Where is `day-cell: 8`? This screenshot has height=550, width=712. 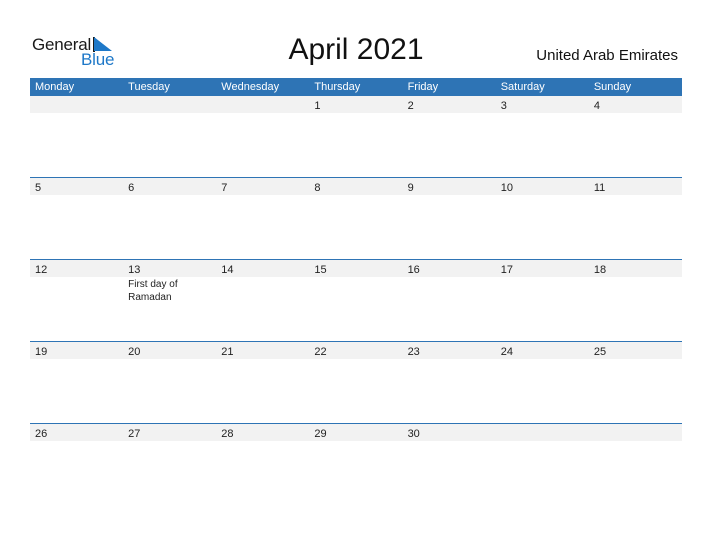
day-cell: 8 is located at coordinates (355, 186).